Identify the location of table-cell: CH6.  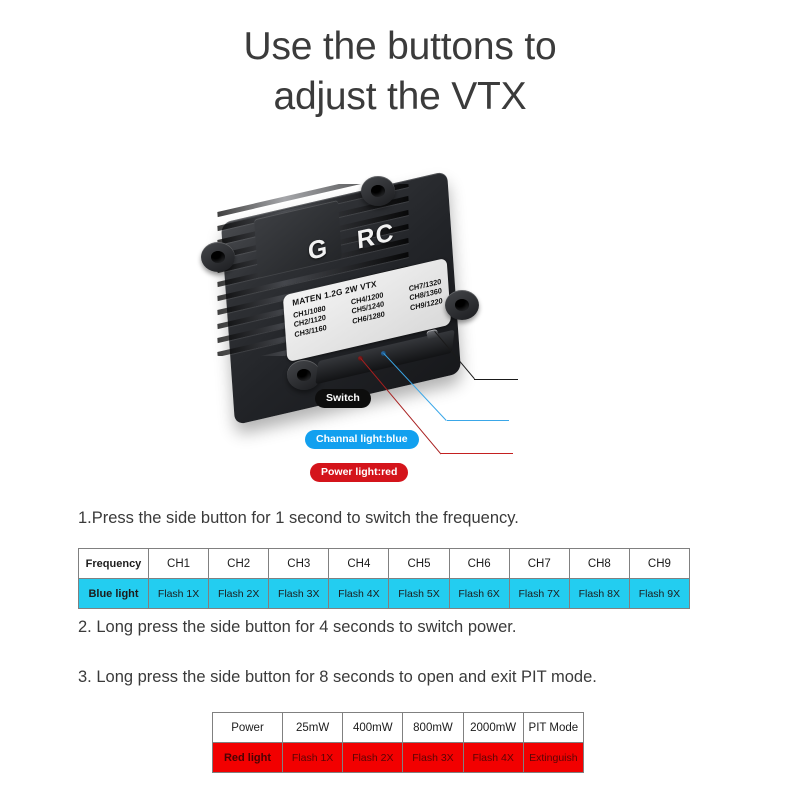
(479, 563).